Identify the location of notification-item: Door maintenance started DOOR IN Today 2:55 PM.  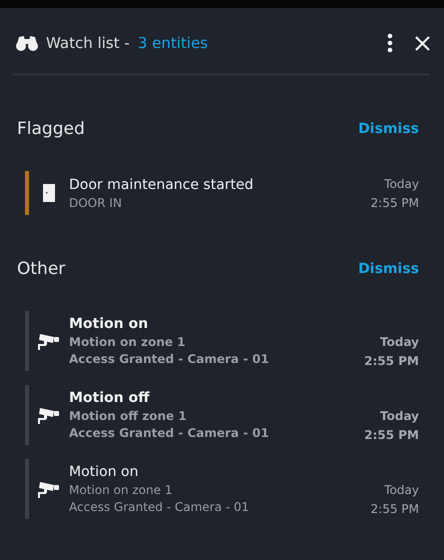
(222, 193).